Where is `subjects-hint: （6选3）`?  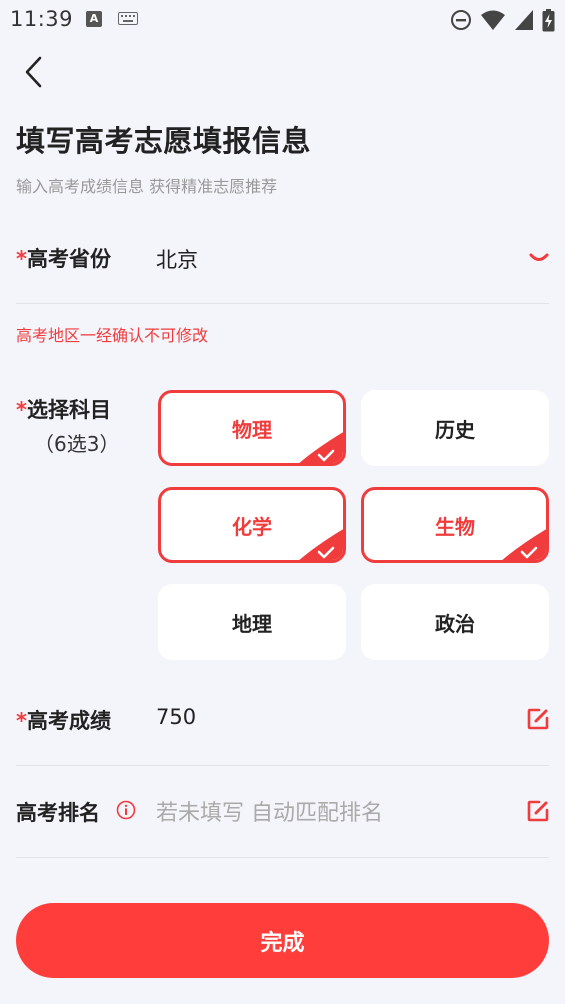 subjects-hint: （6选3） is located at coordinates (77, 444).